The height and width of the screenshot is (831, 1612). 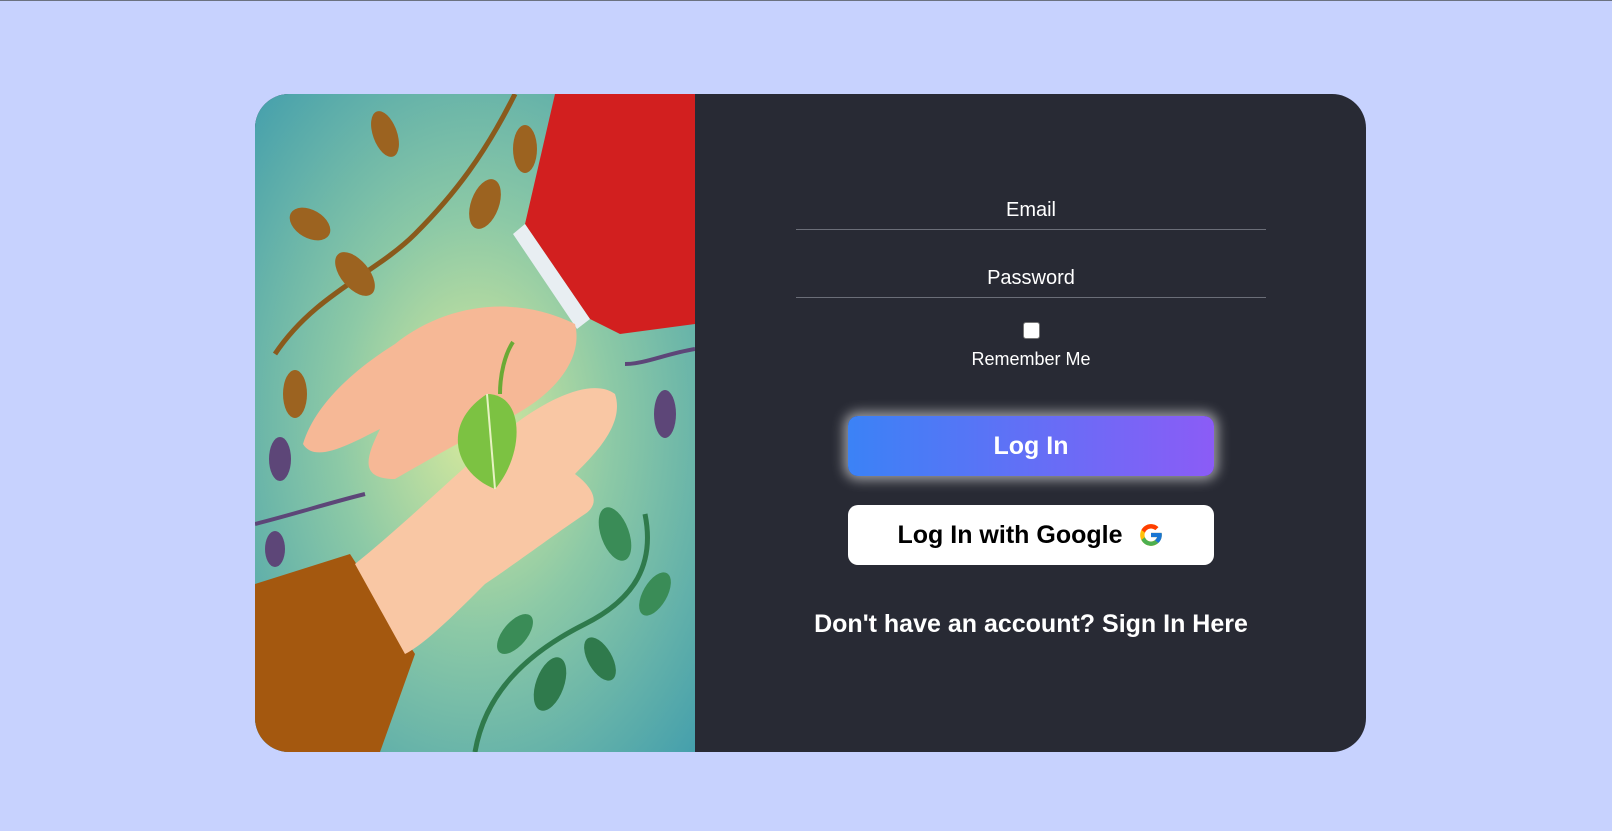 I want to click on password-field, so click(x=1031, y=275).